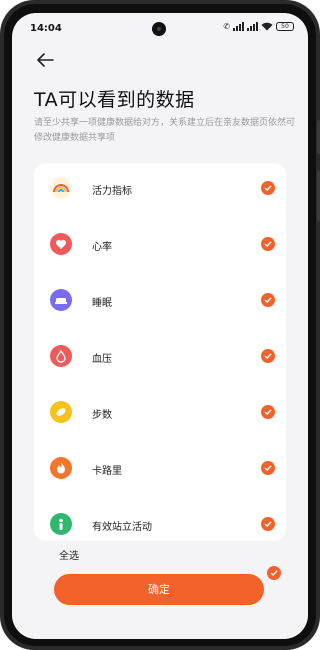  Describe the element at coordinates (61, 356) in the screenshot. I see `blood-drop-icon` at that location.